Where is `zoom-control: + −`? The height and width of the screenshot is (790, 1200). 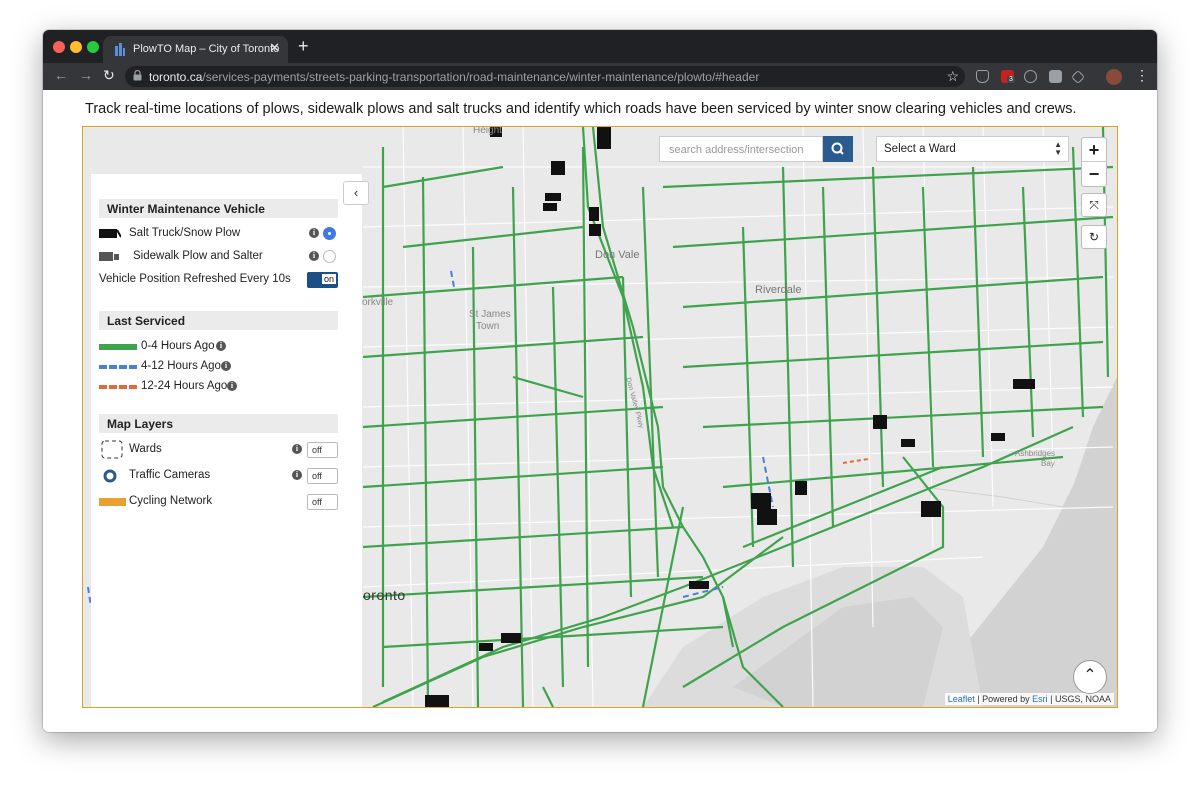 zoom-control: + − is located at coordinates (1094, 162).